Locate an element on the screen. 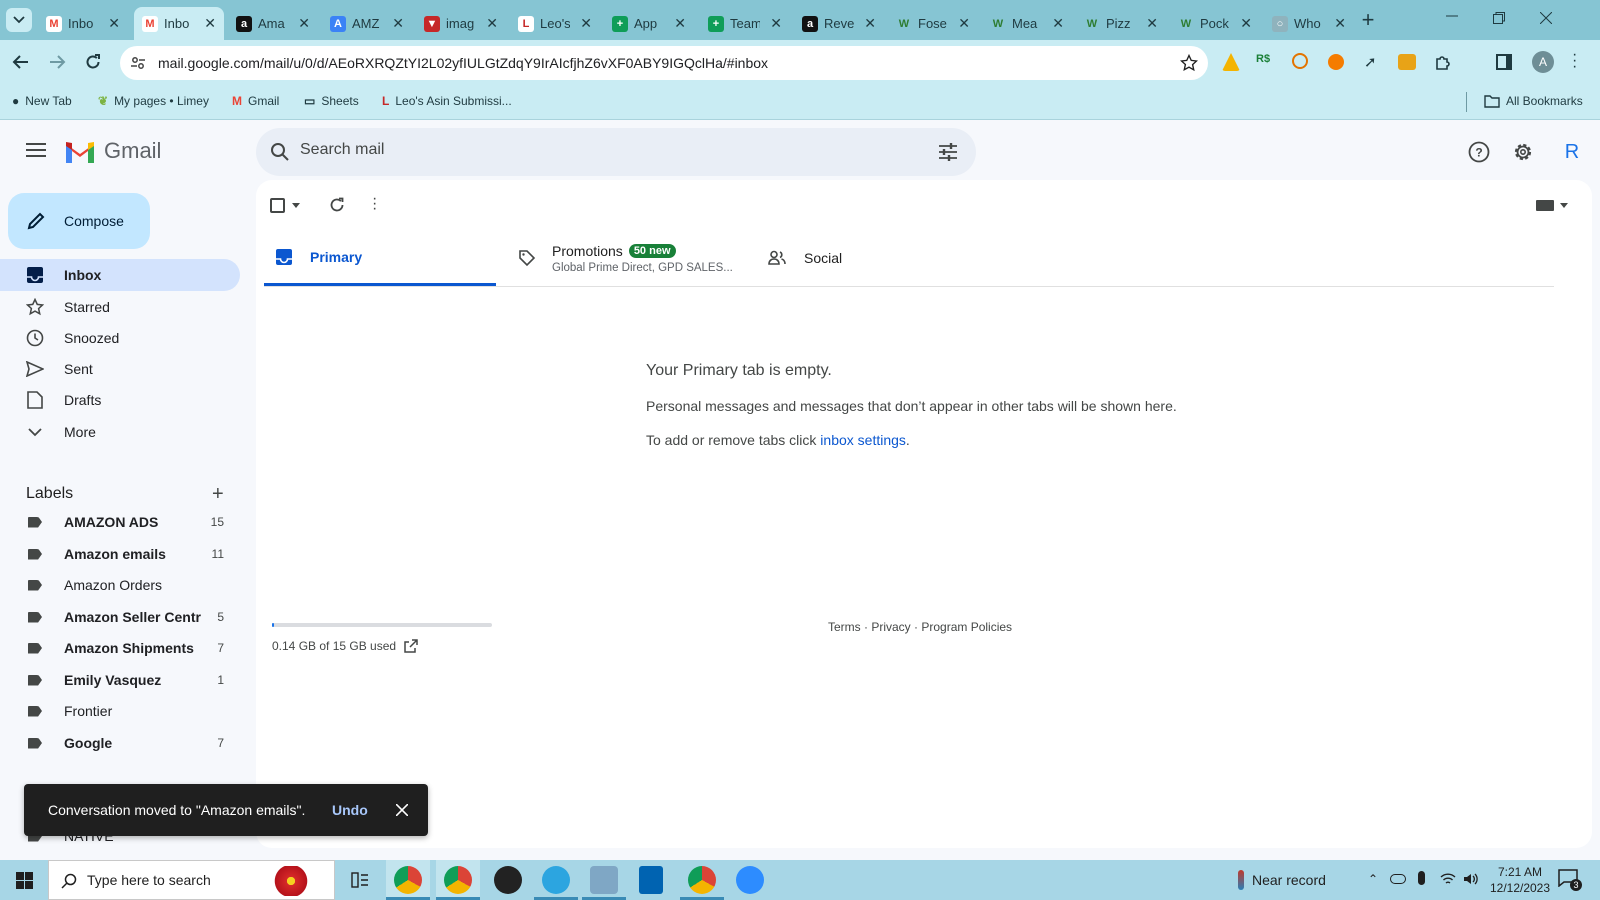 The image size is (1600, 900). inbox-settings-link: inbox settings is located at coordinates (863, 440).